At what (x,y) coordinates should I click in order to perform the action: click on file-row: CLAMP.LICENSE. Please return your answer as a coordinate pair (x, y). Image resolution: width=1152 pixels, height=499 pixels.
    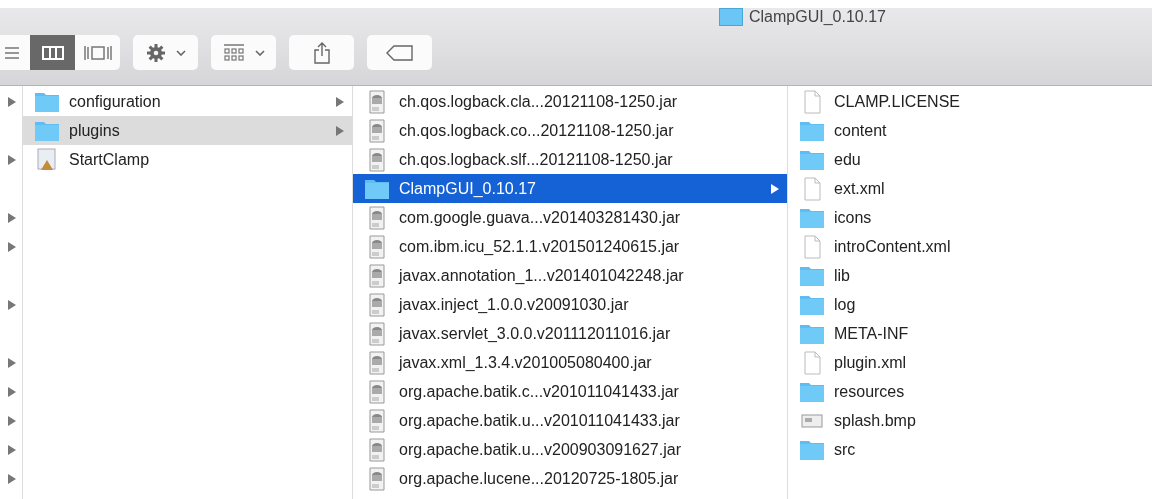
    Looking at the image, I should click on (970, 101).